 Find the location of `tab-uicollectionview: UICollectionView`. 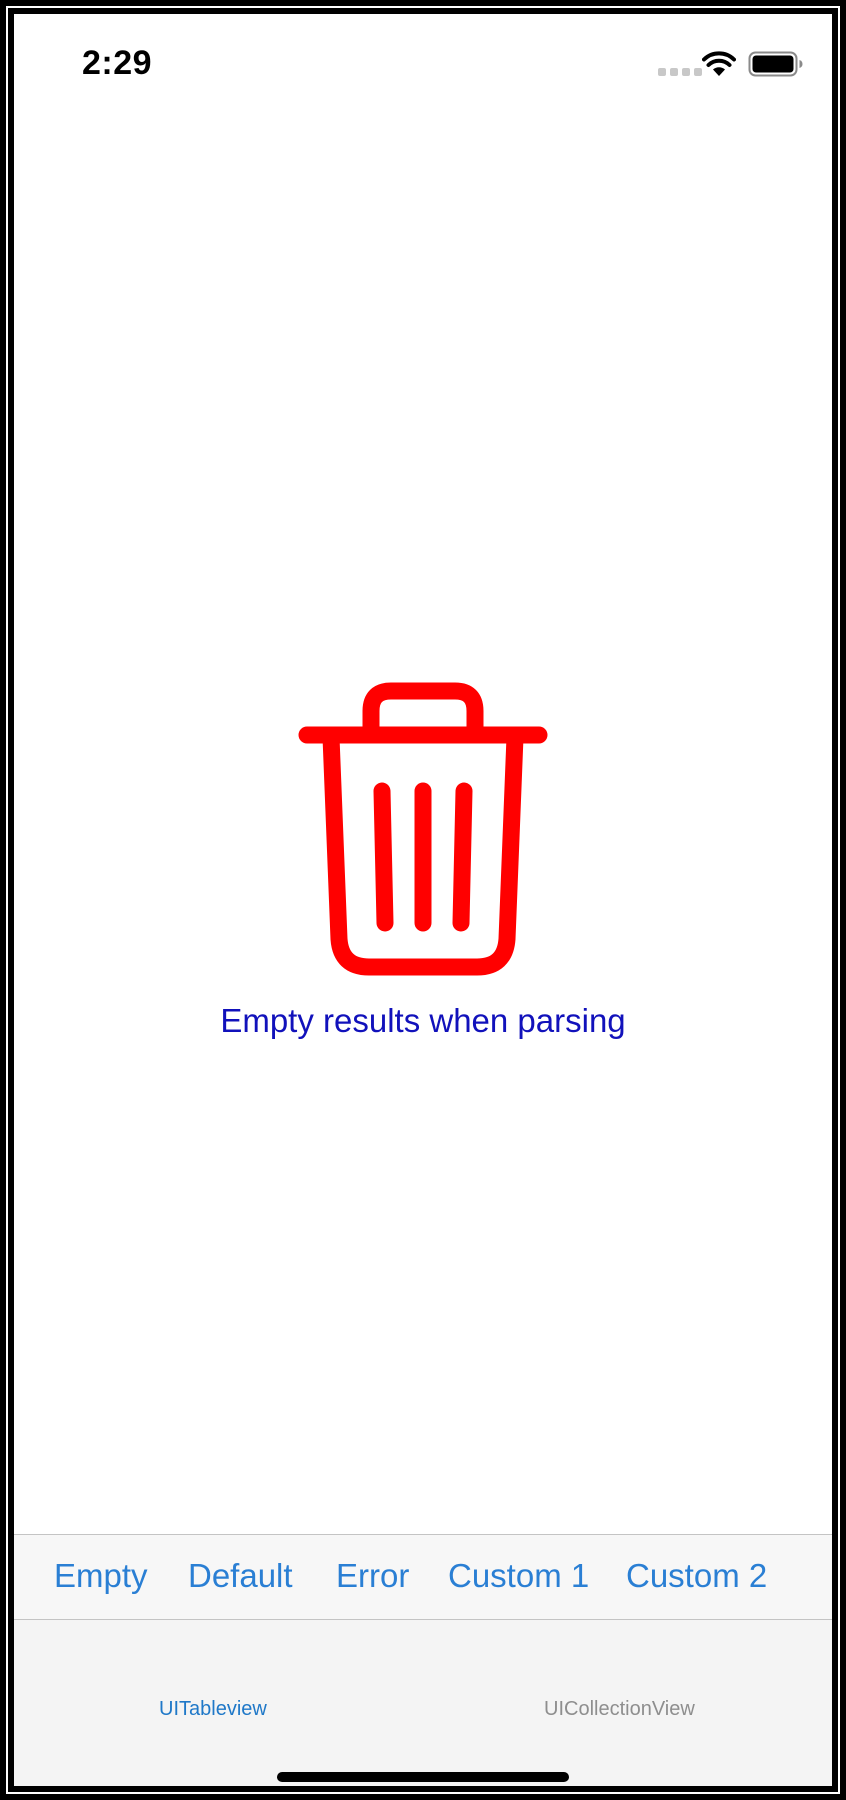

tab-uicollectionview: UICollectionView is located at coordinates (619, 1709).